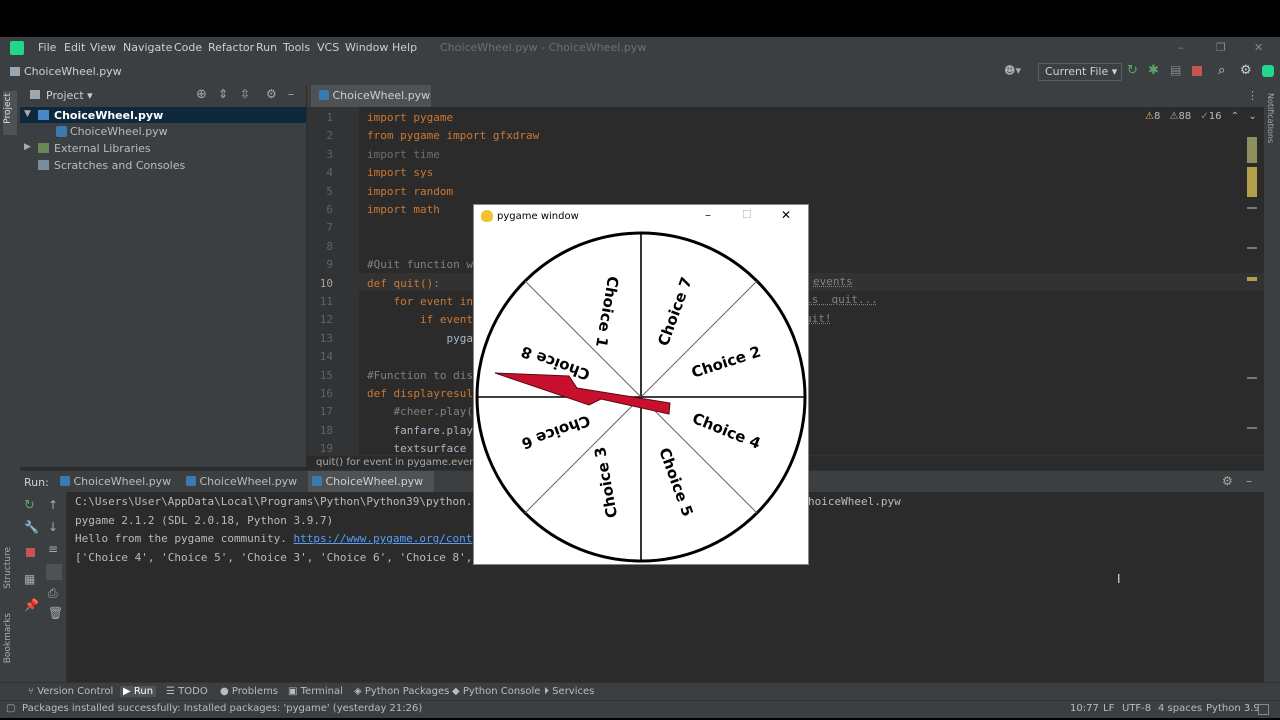 This screenshot has height=720, width=1280. What do you see at coordinates (1012, 70) in the screenshot?
I see `user-icon: ☻▾` at bounding box center [1012, 70].